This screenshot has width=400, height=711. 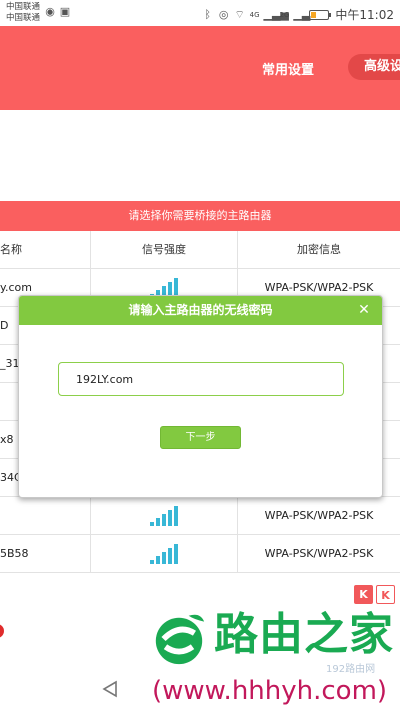 What do you see at coordinates (164, 250) in the screenshot?
I see `column-header-signal: 信号强度` at bounding box center [164, 250].